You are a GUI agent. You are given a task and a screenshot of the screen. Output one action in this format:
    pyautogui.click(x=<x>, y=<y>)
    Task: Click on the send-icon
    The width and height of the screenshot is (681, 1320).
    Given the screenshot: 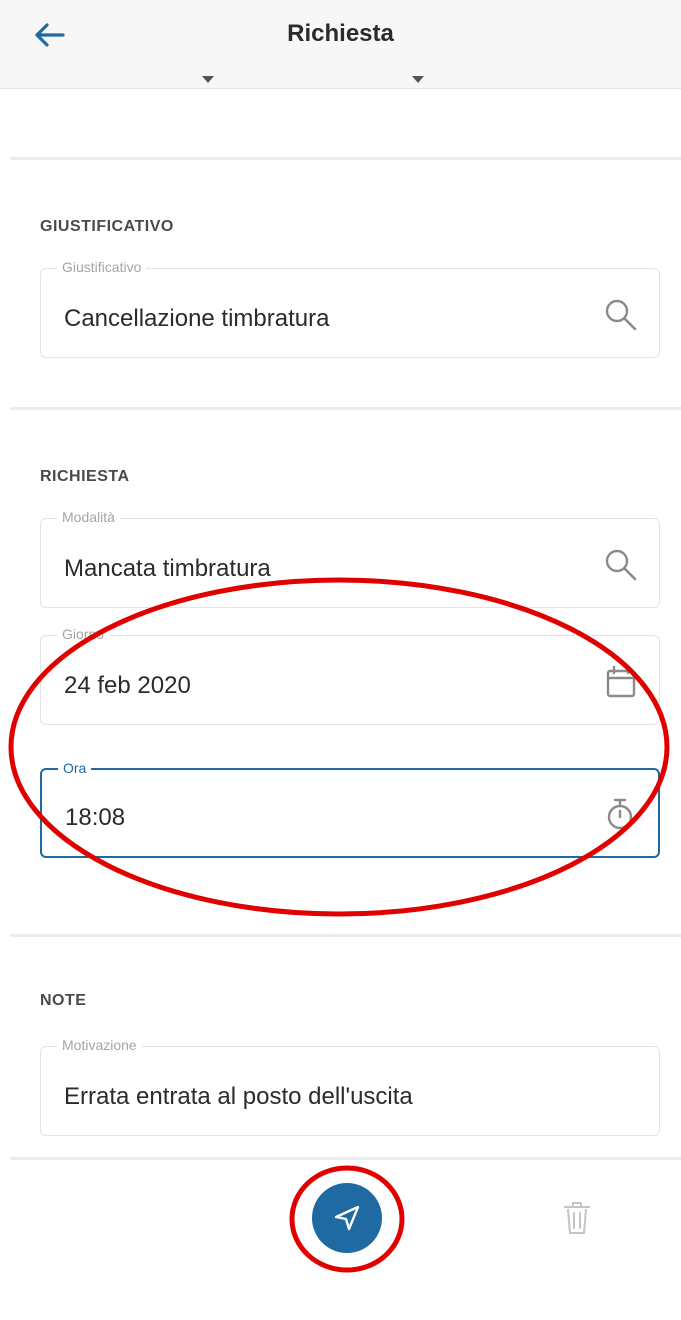 What is the action you would take?
    pyautogui.click(x=347, y=1218)
    